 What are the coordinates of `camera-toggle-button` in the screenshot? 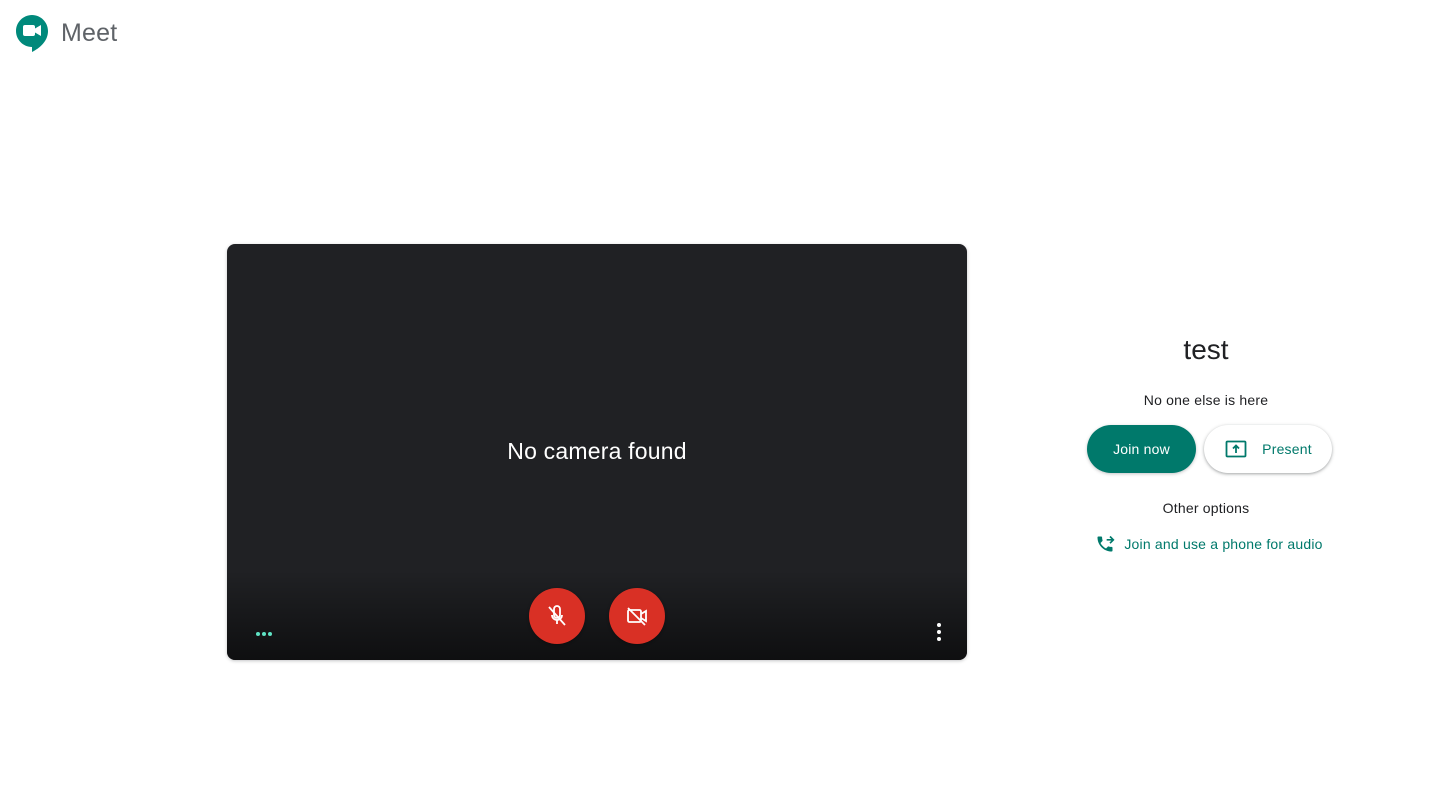 It's located at (637, 616).